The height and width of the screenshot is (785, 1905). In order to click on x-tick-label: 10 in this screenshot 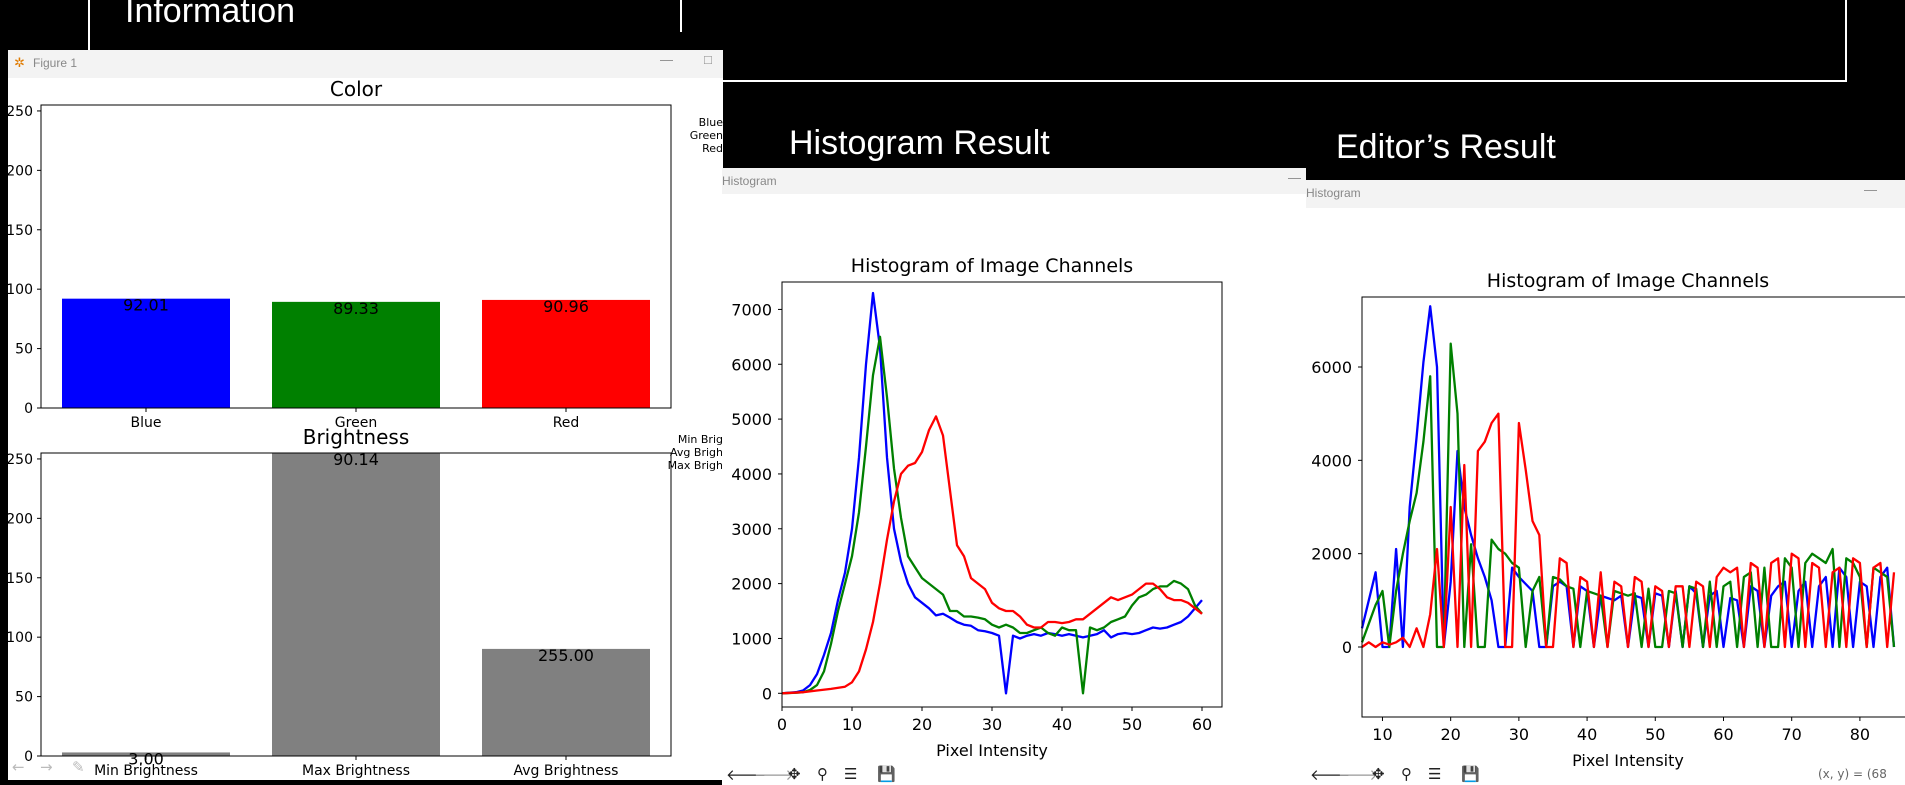, I will do `click(852, 724)`.